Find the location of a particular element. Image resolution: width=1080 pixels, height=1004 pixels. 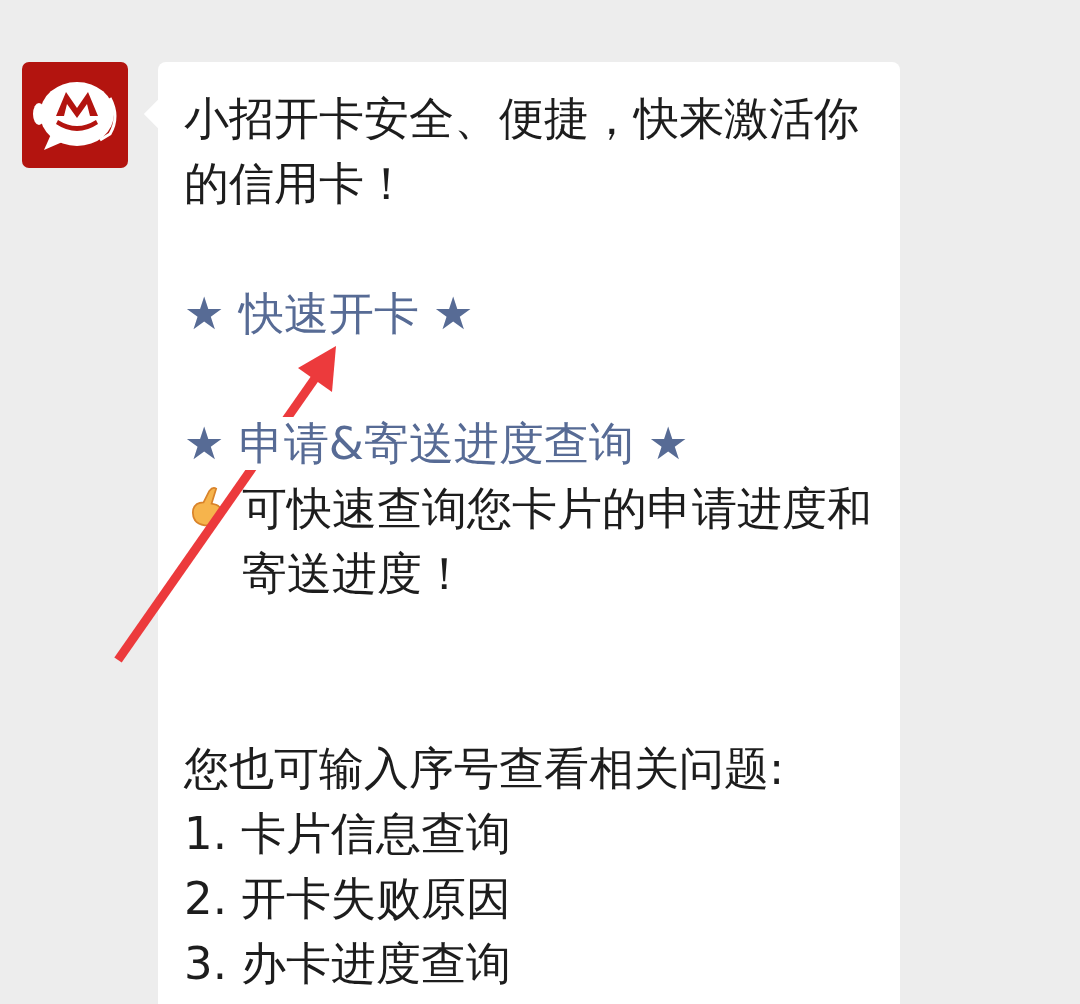

option-text: 2. 开卡失败原因 is located at coordinates (348, 899).